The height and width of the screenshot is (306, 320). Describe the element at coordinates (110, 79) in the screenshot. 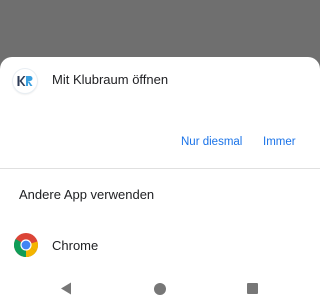

I see `open-with-app-title: Mit Klubraum öffnen` at that location.